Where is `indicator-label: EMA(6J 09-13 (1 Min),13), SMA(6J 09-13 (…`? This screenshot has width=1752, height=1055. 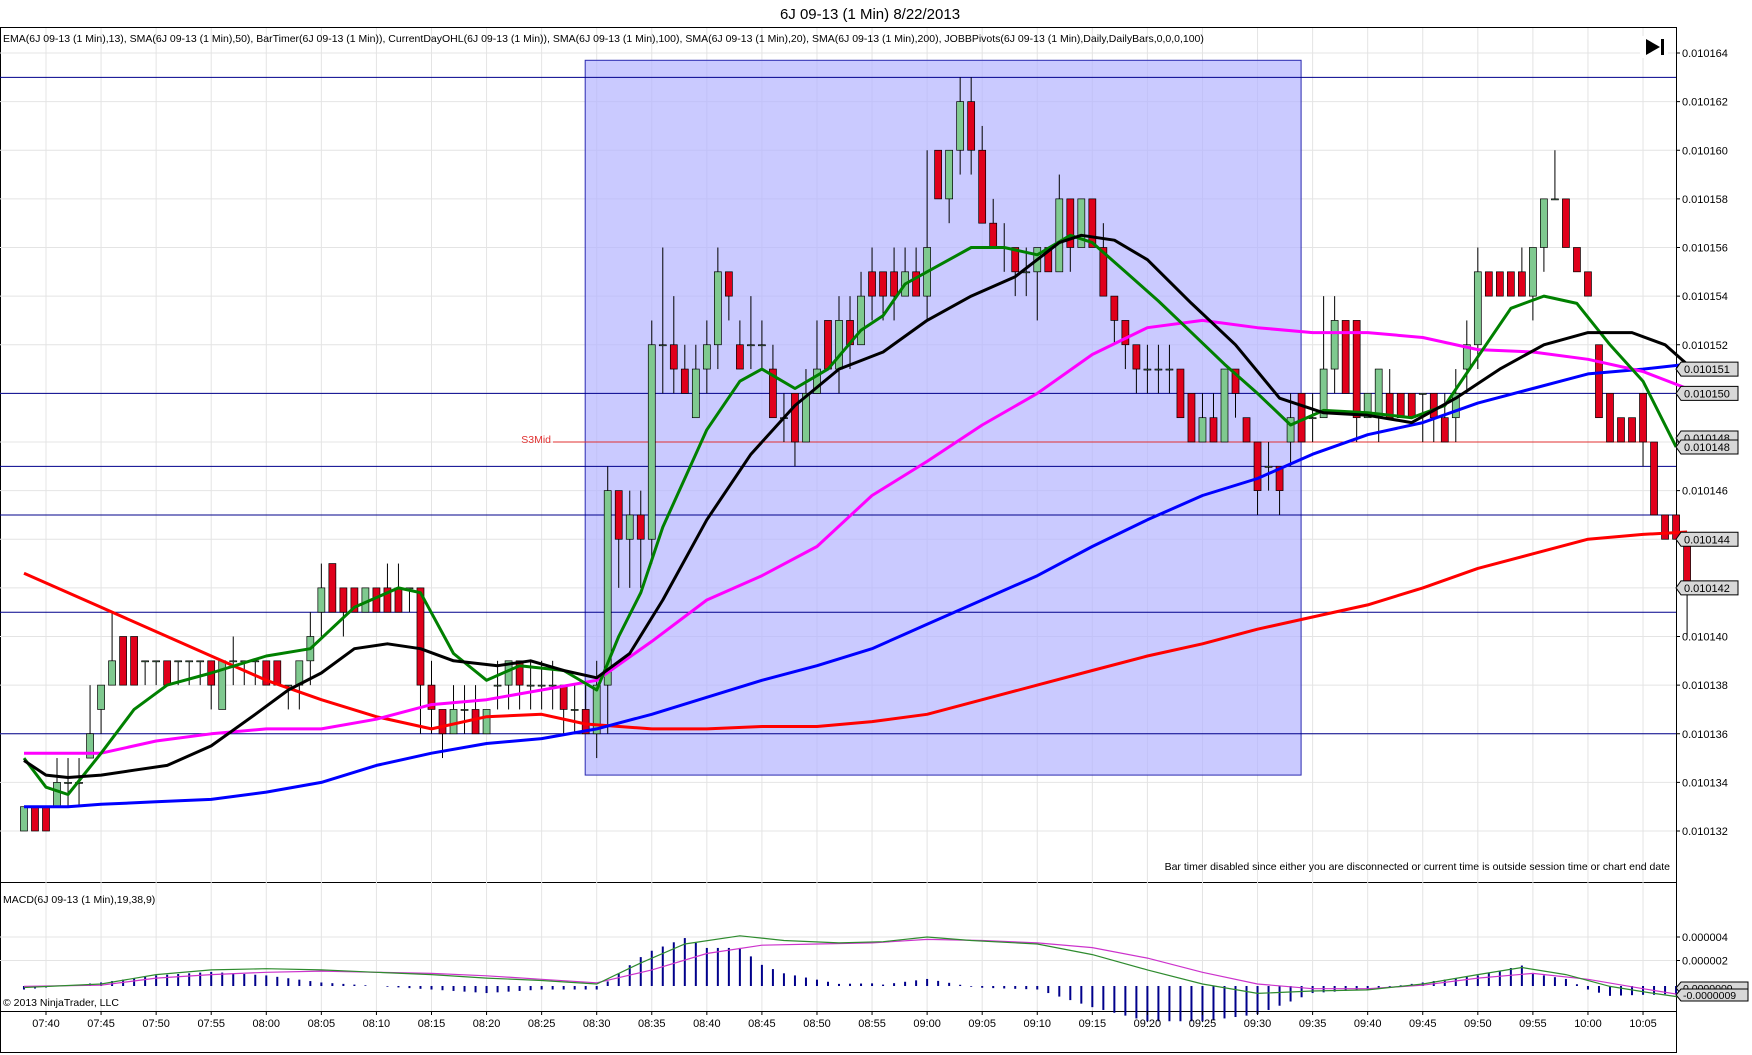
indicator-label: EMA(6J 09-13 (1 Min),13), SMA(6J 09-13 (… is located at coordinates (603, 39).